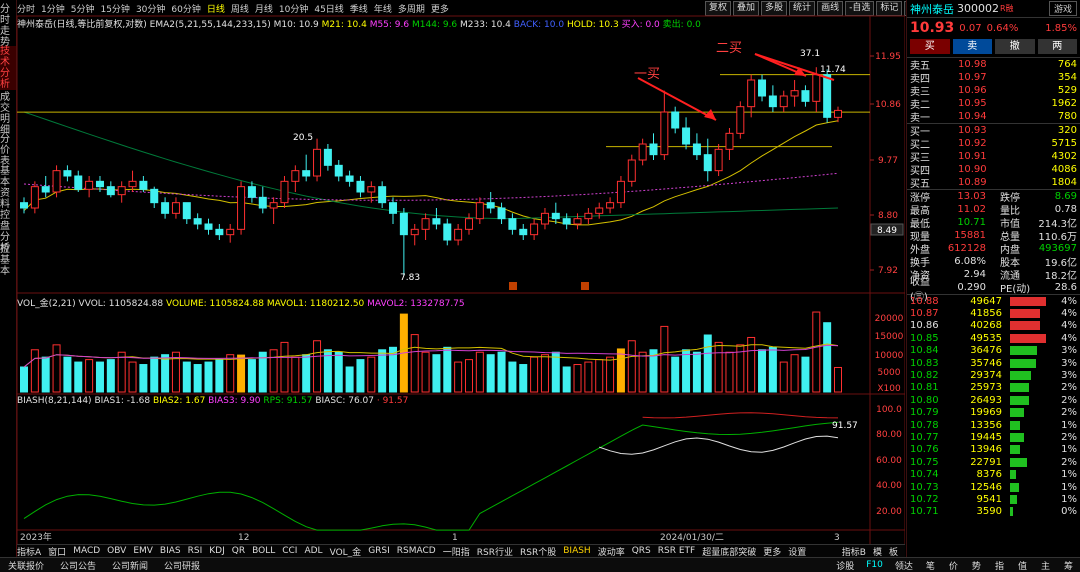 The image size is (1080, 572). I want to click on indicator-tab-13: GRSI, so click(379, 551).